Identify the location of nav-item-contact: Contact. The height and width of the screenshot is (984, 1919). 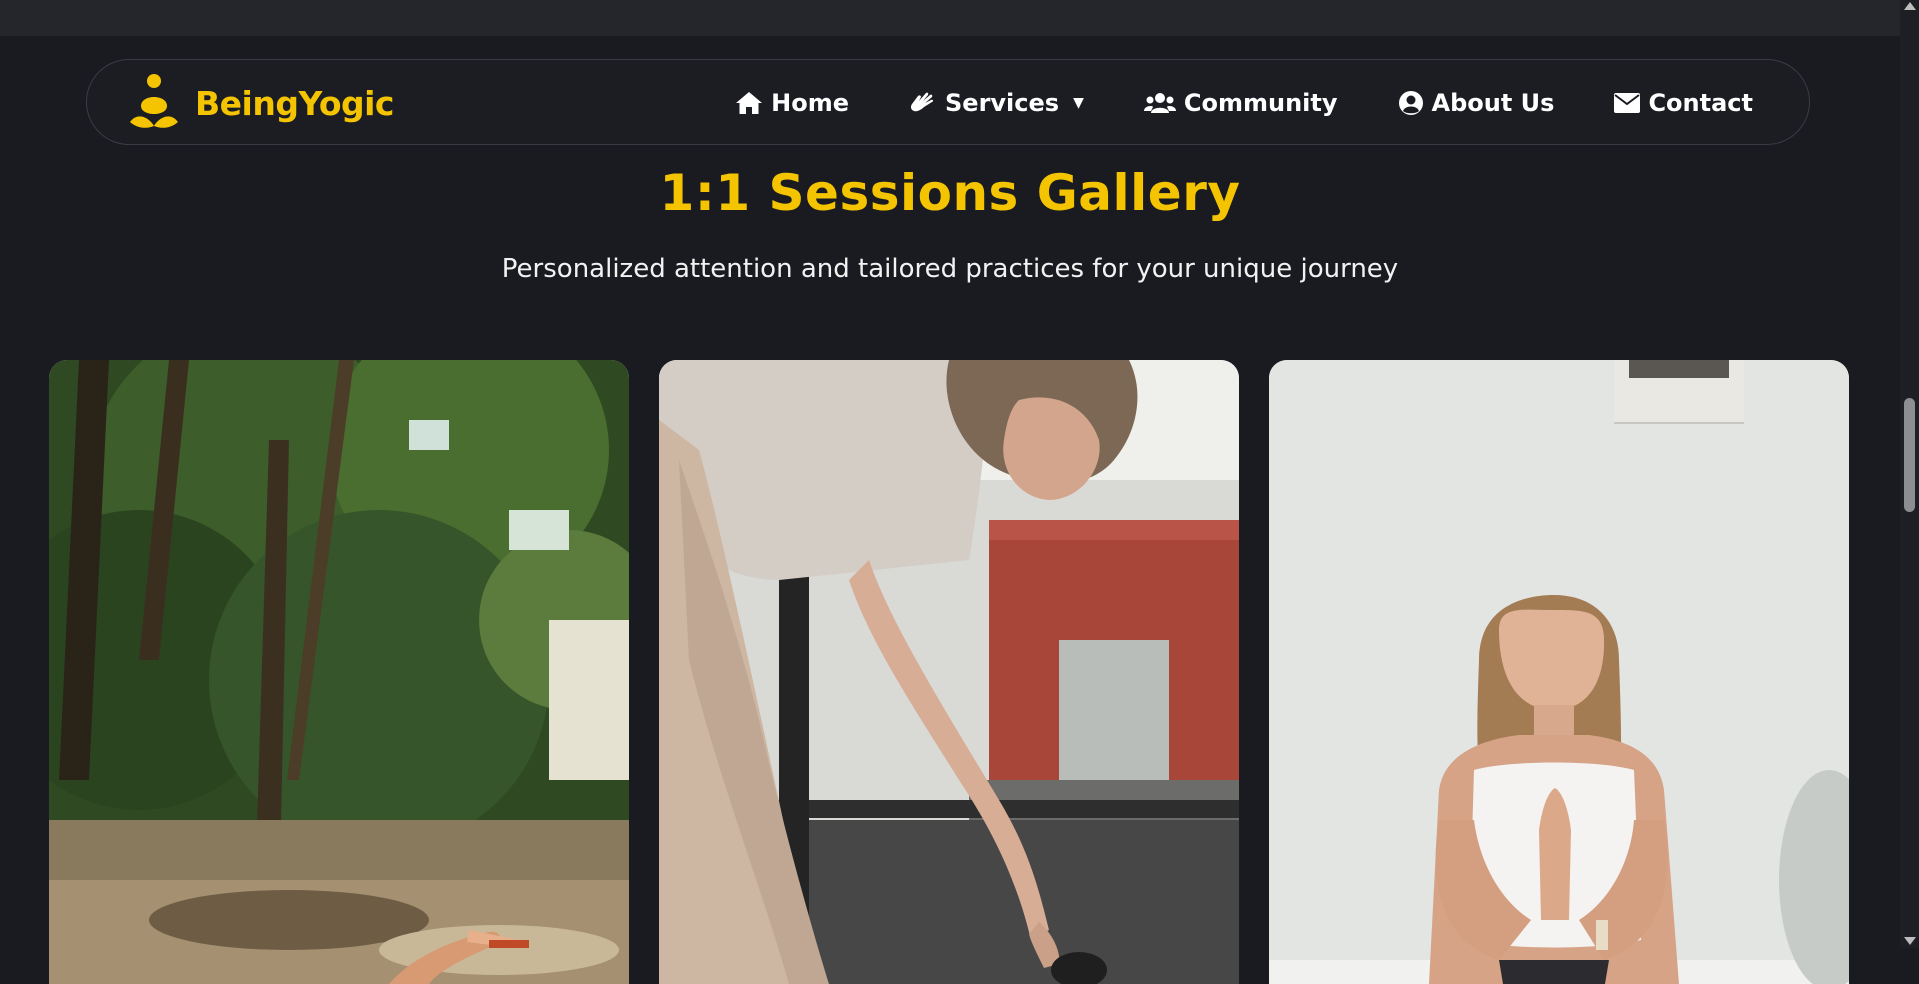
(1683, 103).